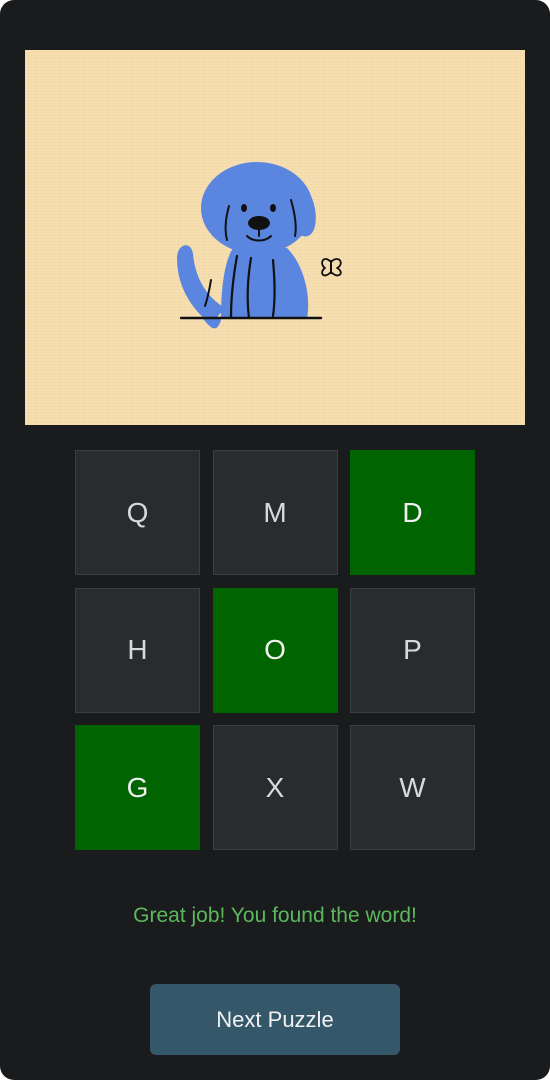 This screenshot has height=1080, width=550. I want to click on dog-tail, so click(201, 284).